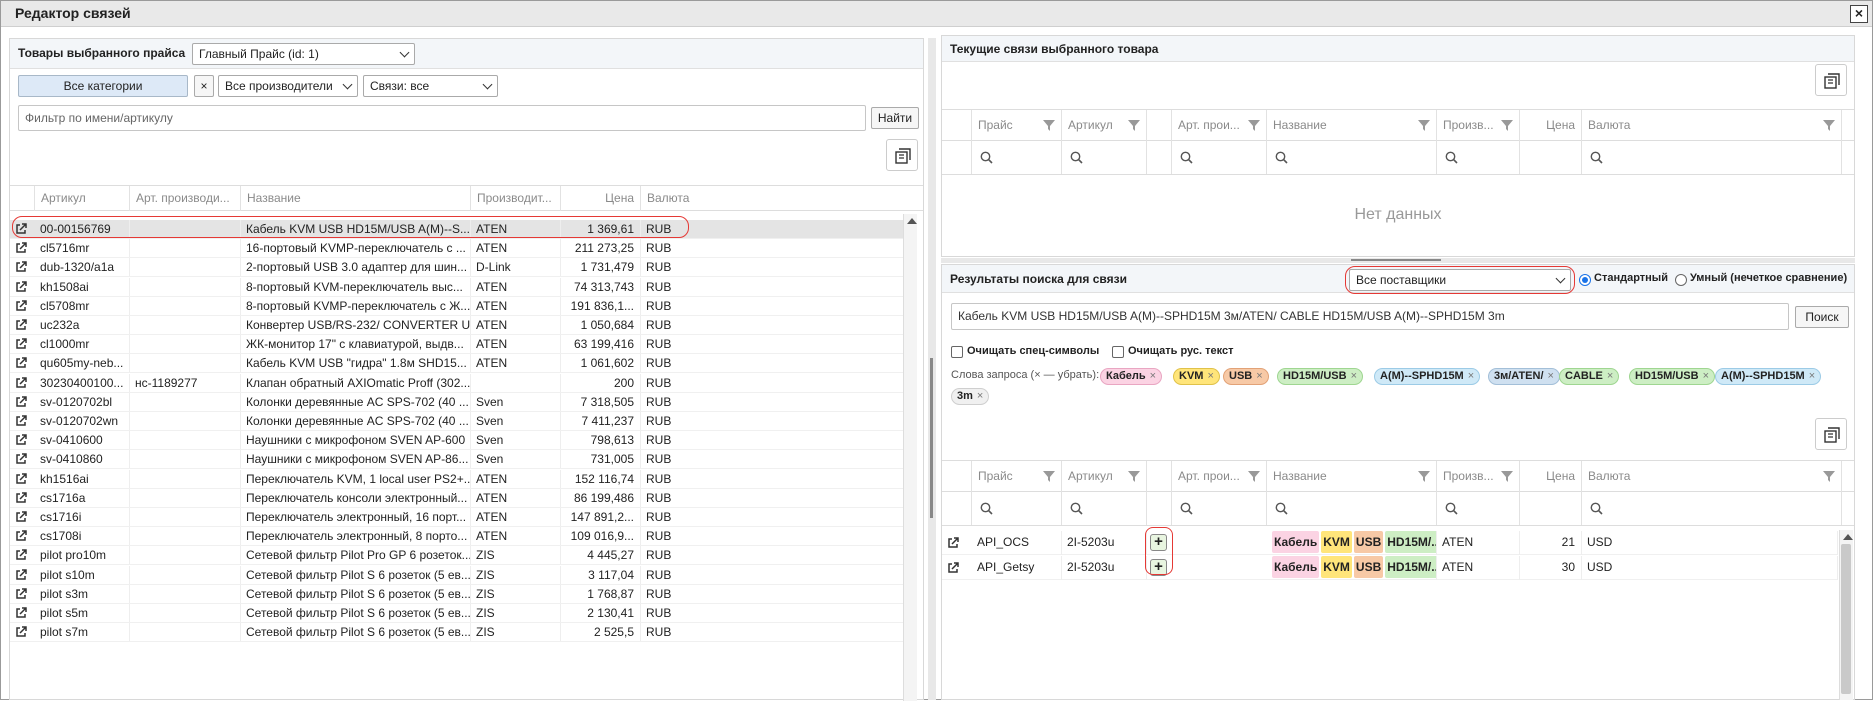  What do you see at coordinates (1631, 278) in the screenshot?
I see `mode-standard-label: Стандартный` at bounding box center [1631, 278].